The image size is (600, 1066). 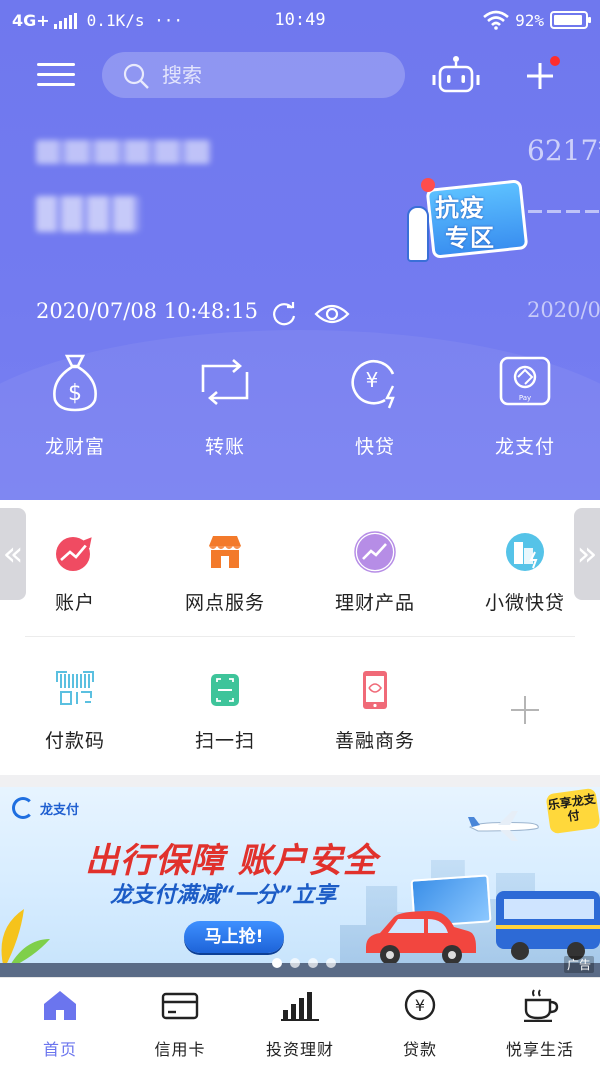 I want to click on quick-label: 龙支付, so click(x=524, y=447).